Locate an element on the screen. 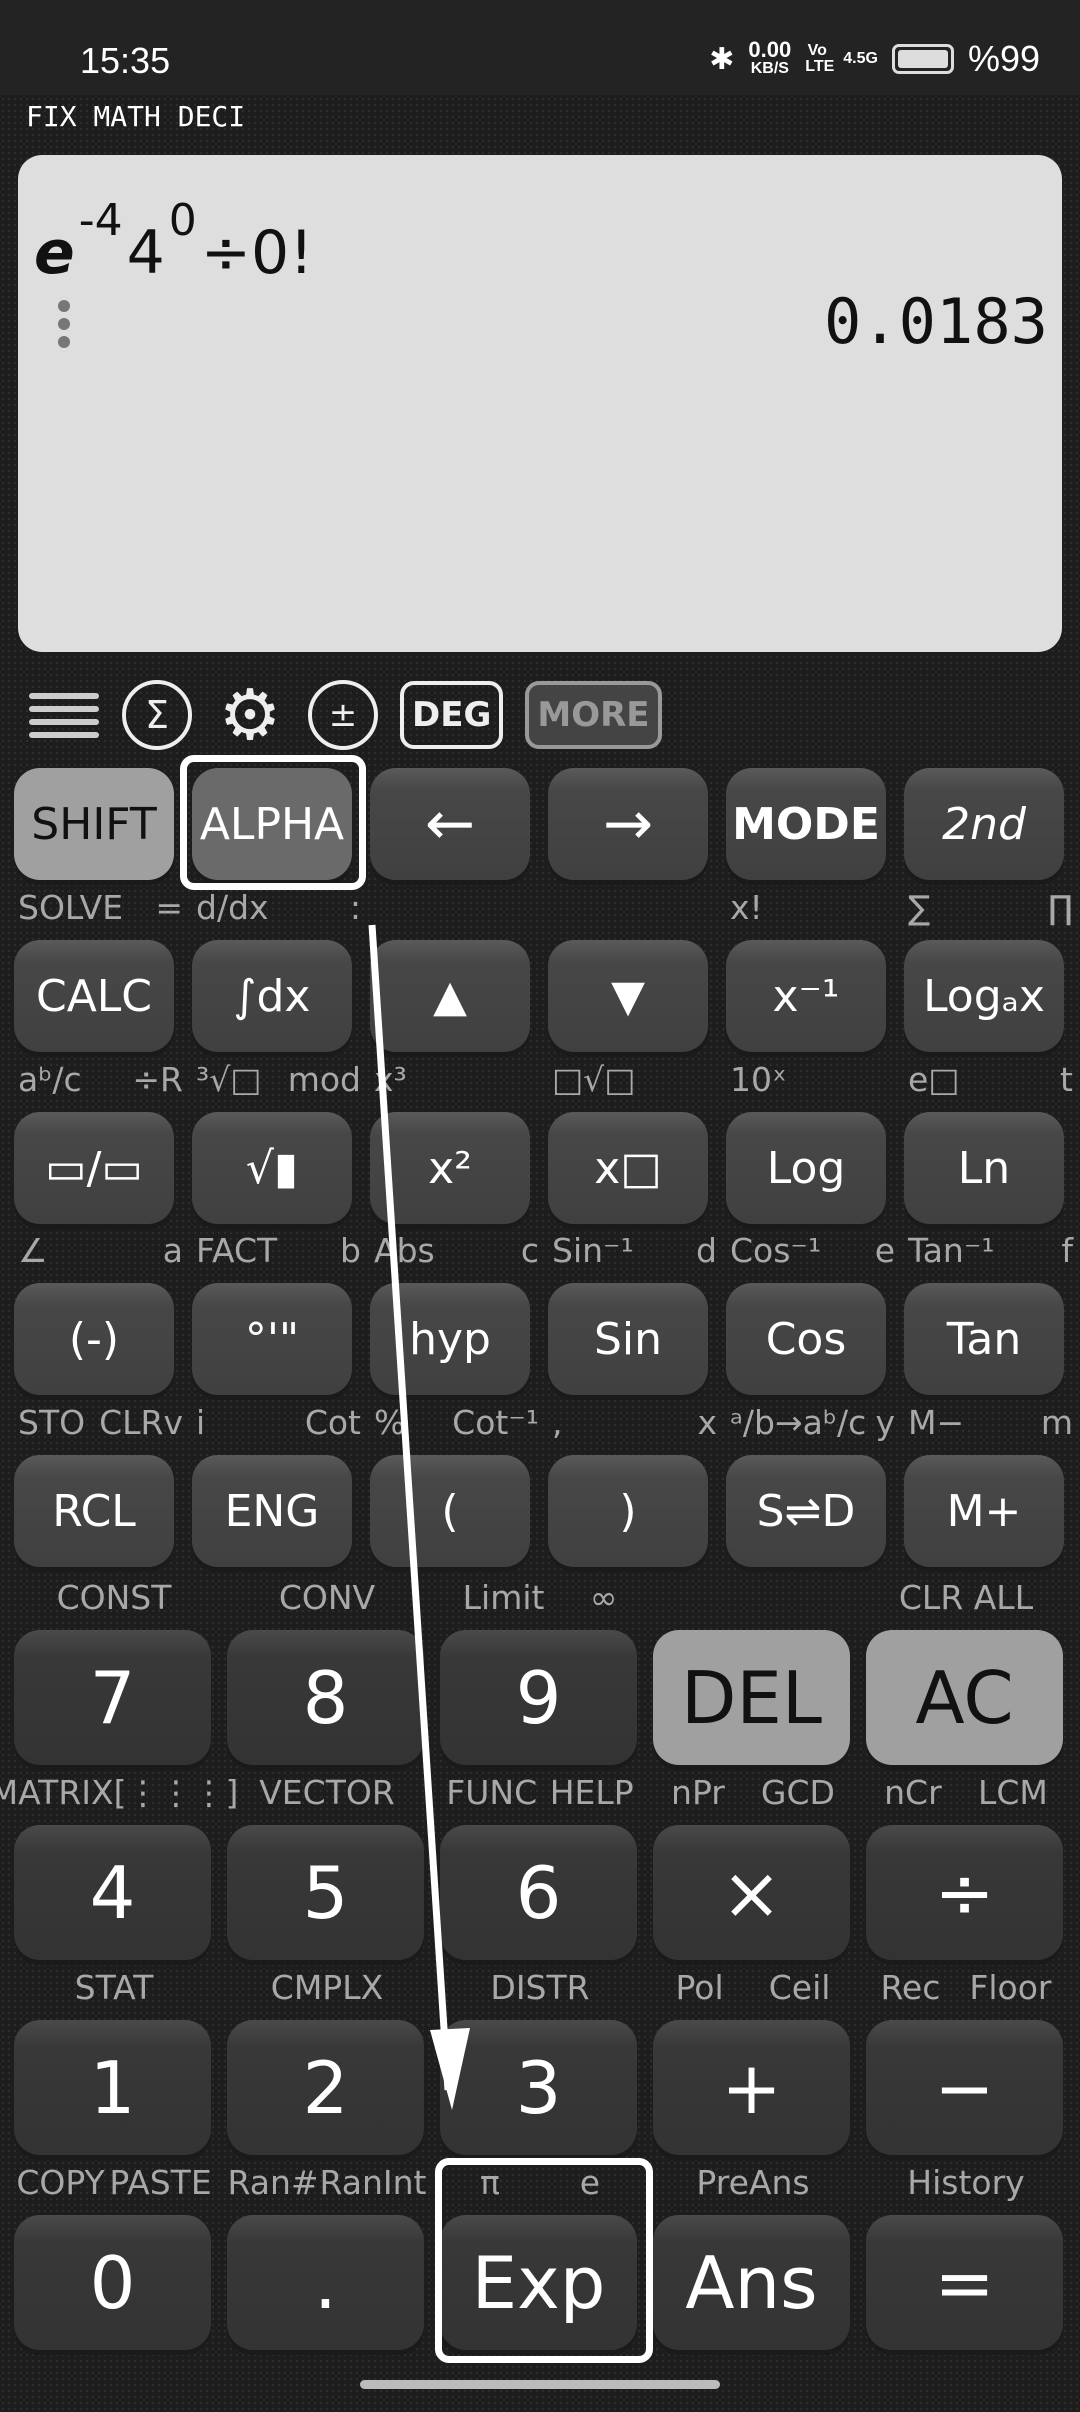 Image resolution: width=1080 pixels, height=2412 pixels. home-indicator is located at coordinates (540, 2384).